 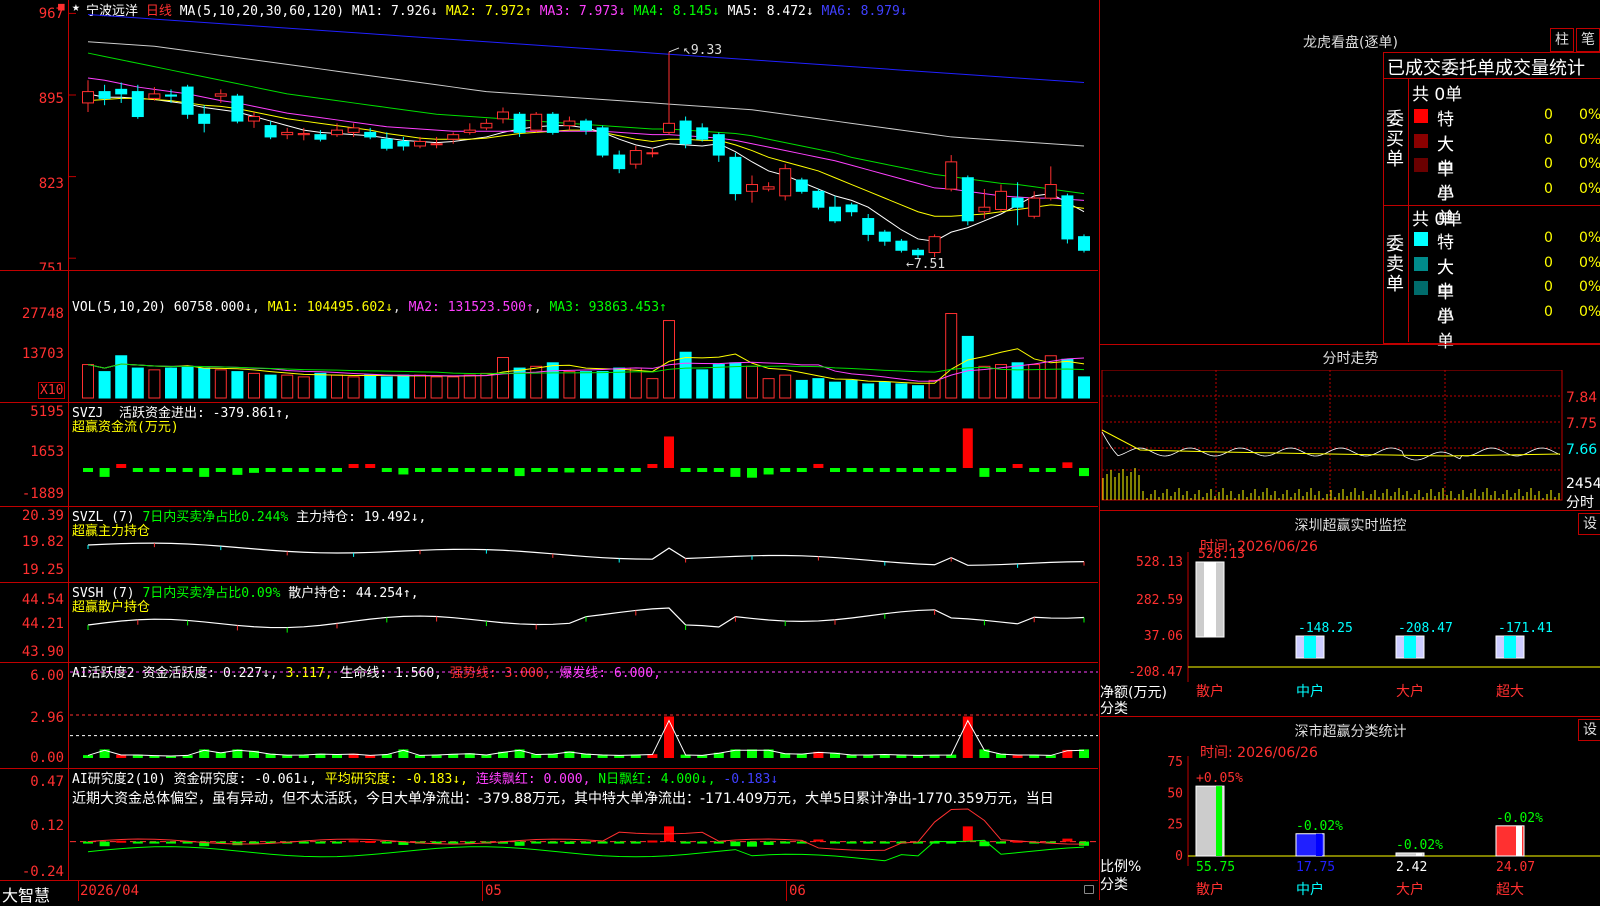 What do you see at coordinates (1588, 40) in the screenshot?
I see `tick-view-button: 笔` at bounding box center [1588, 40].